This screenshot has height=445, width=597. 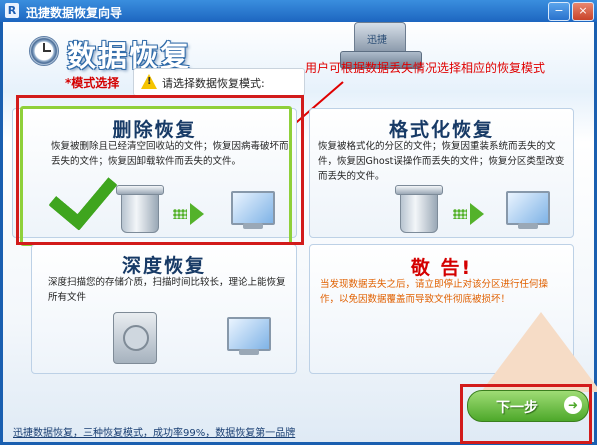 What do you see at coordinates (460, 214) in the screenshot?
I see `arrow-dots-icon` at bounding box center [460, 214].